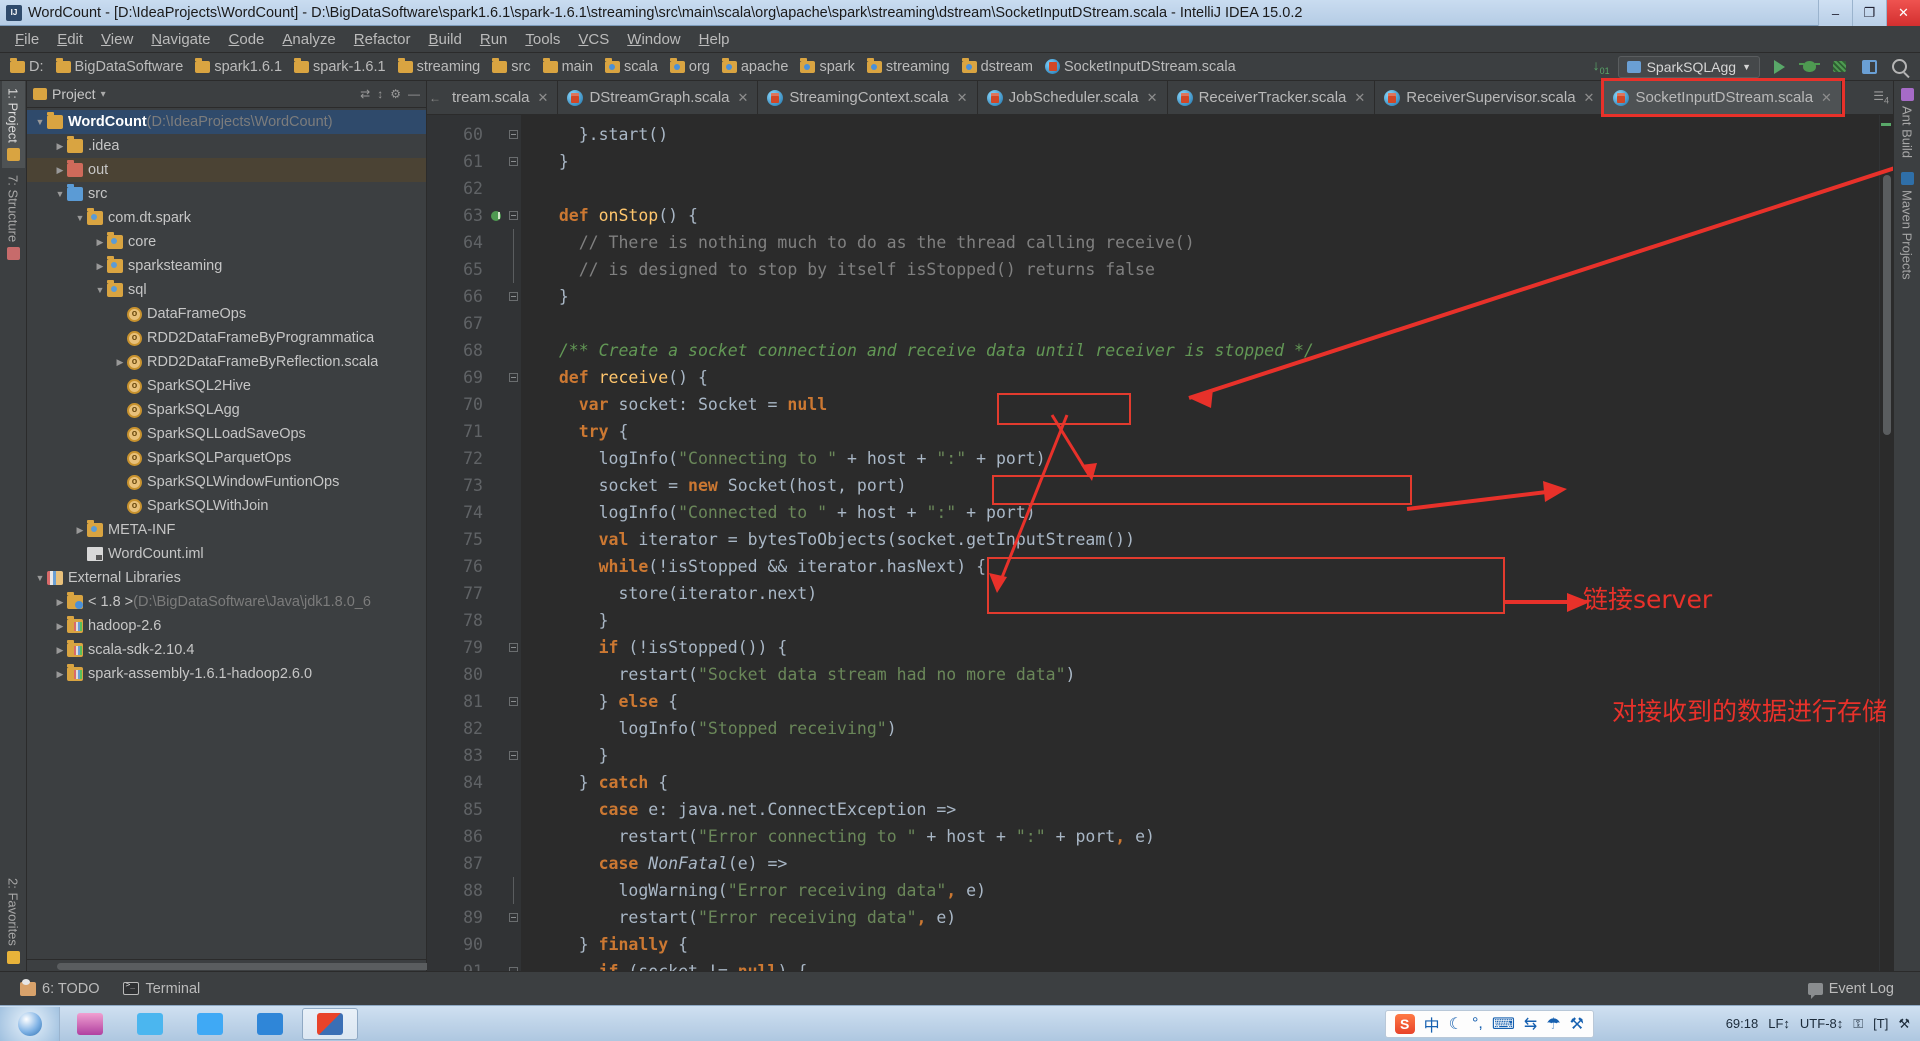 The height and width of the screenshot is (1041, 1920). What do you see at coordinates (658, 97) in the screenshot?
I see `editor-tab-dstreamgraph-scala: DStreamGraph.scala ✕` at bounding box center [658, 97].